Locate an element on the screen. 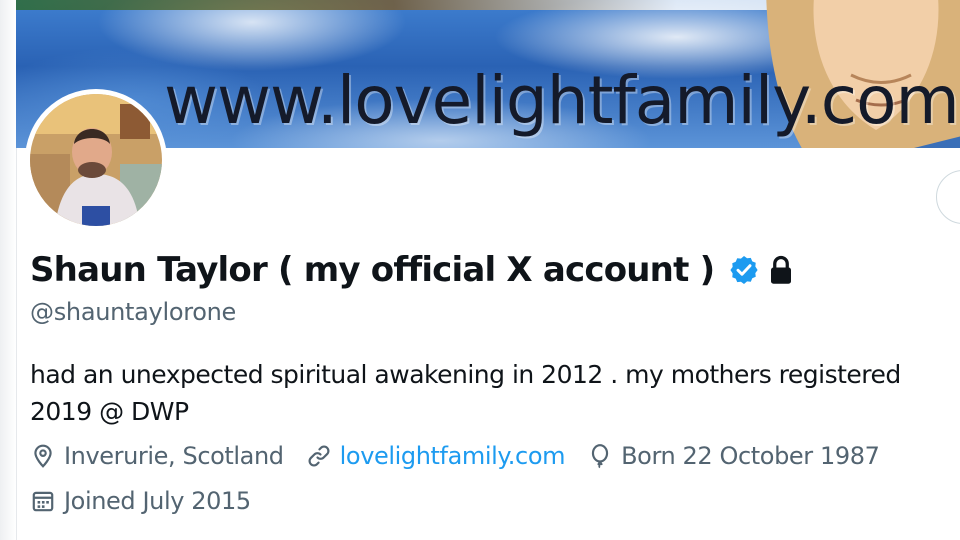  display-name-row: Shaun Taylor ( my official X account ) is located at coordinates (412, 270).